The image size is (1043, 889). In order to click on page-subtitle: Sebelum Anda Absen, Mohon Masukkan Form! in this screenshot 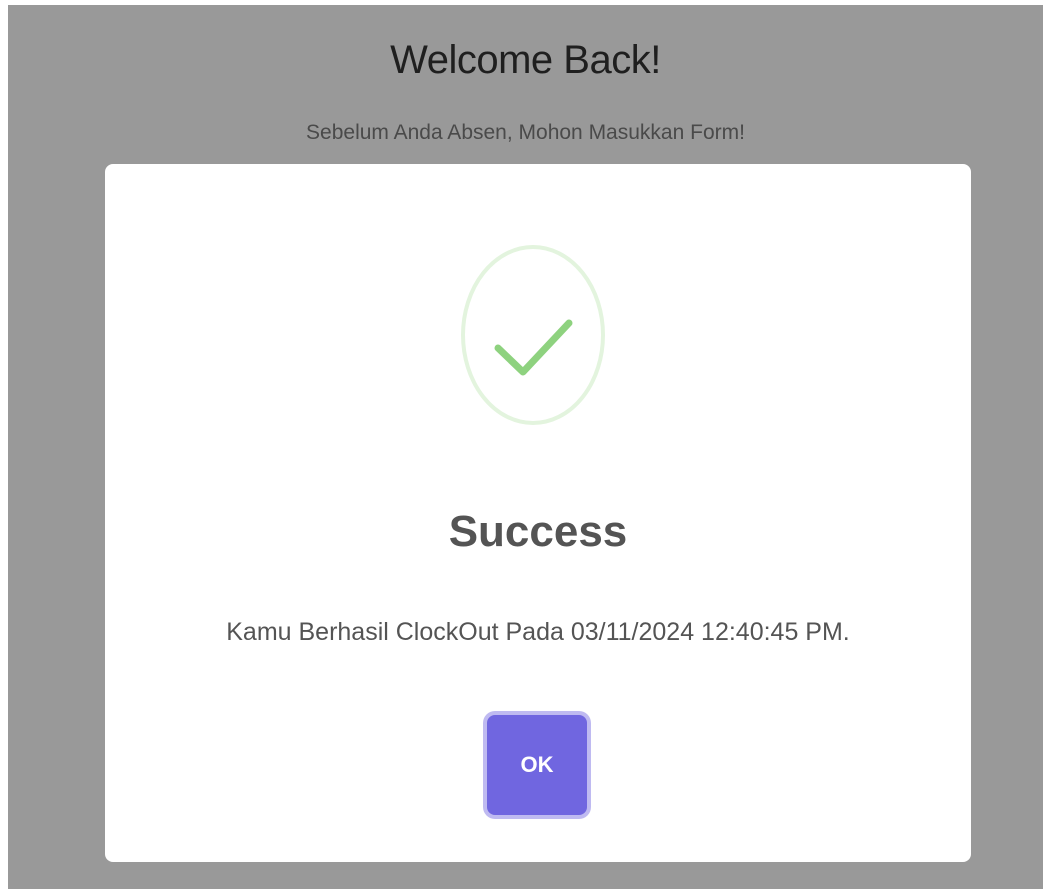, I will do `click(525, 132)`.